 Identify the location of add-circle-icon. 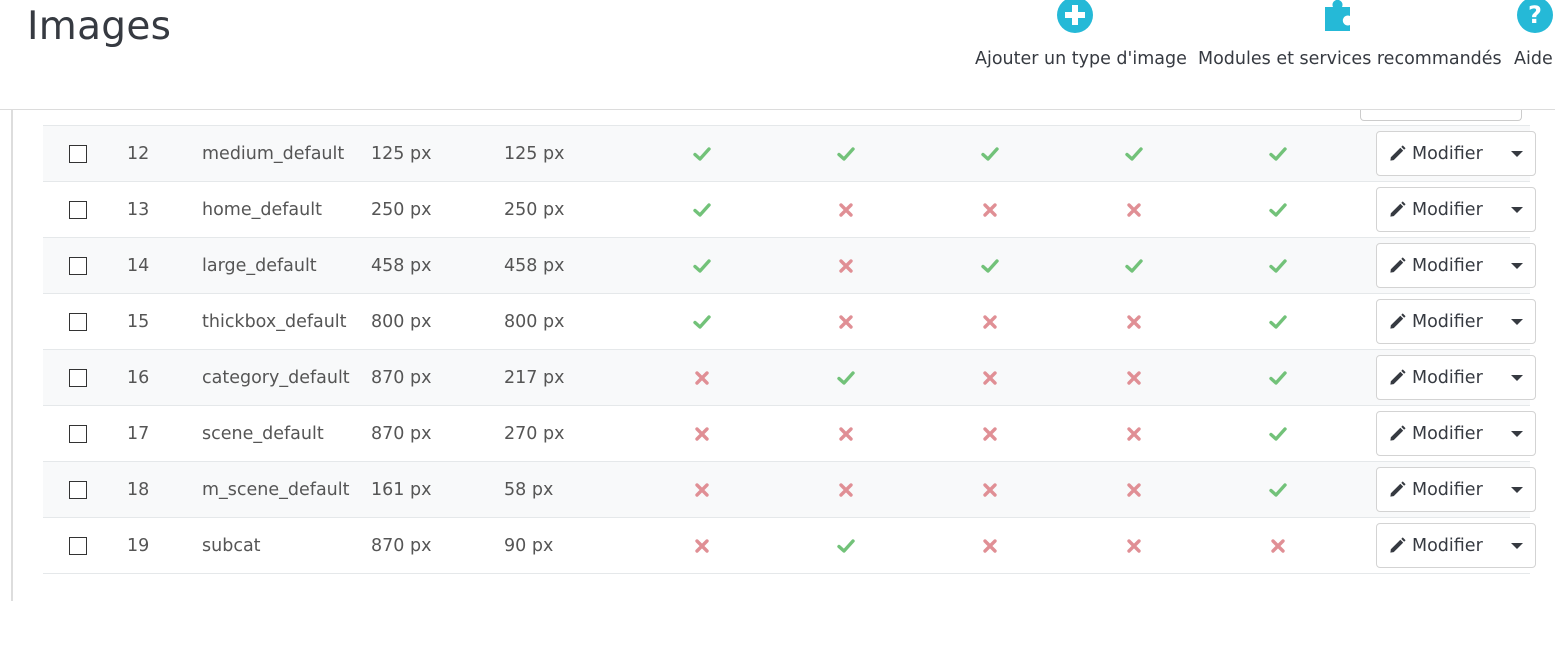
(1075, 16).